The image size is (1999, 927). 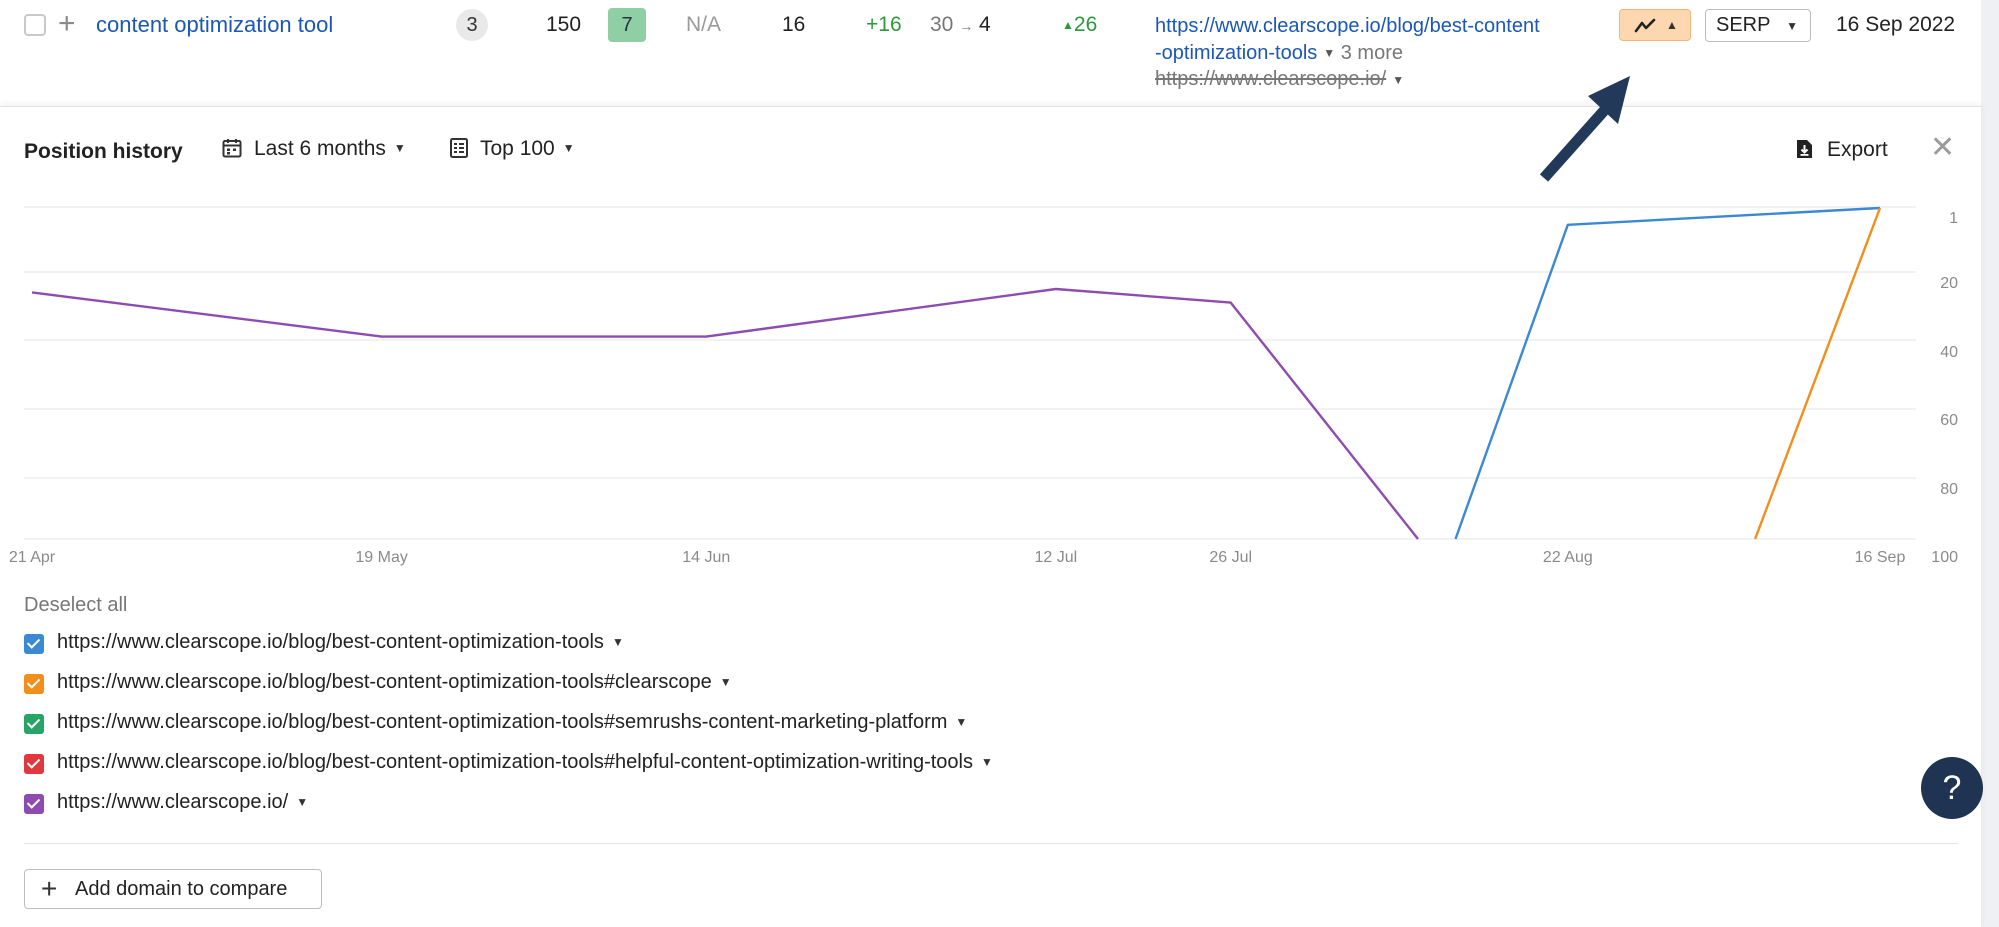 What do you see at coordinates (1056, 557) in the screenshot?
I see `x-tick-label: 12 Jul` at bounding box center [1056, 557].